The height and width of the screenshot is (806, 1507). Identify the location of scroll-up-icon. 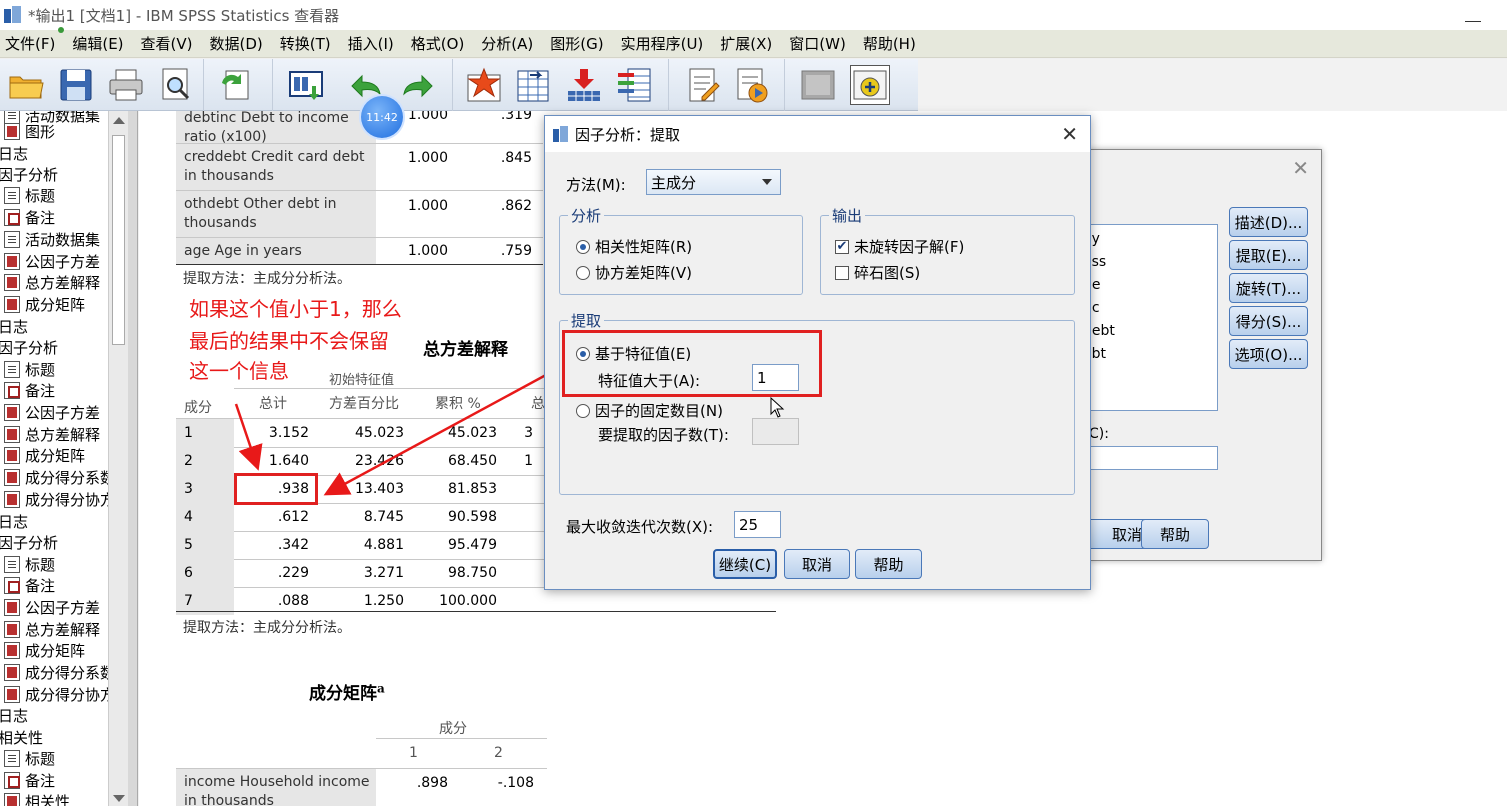
(119, 120).